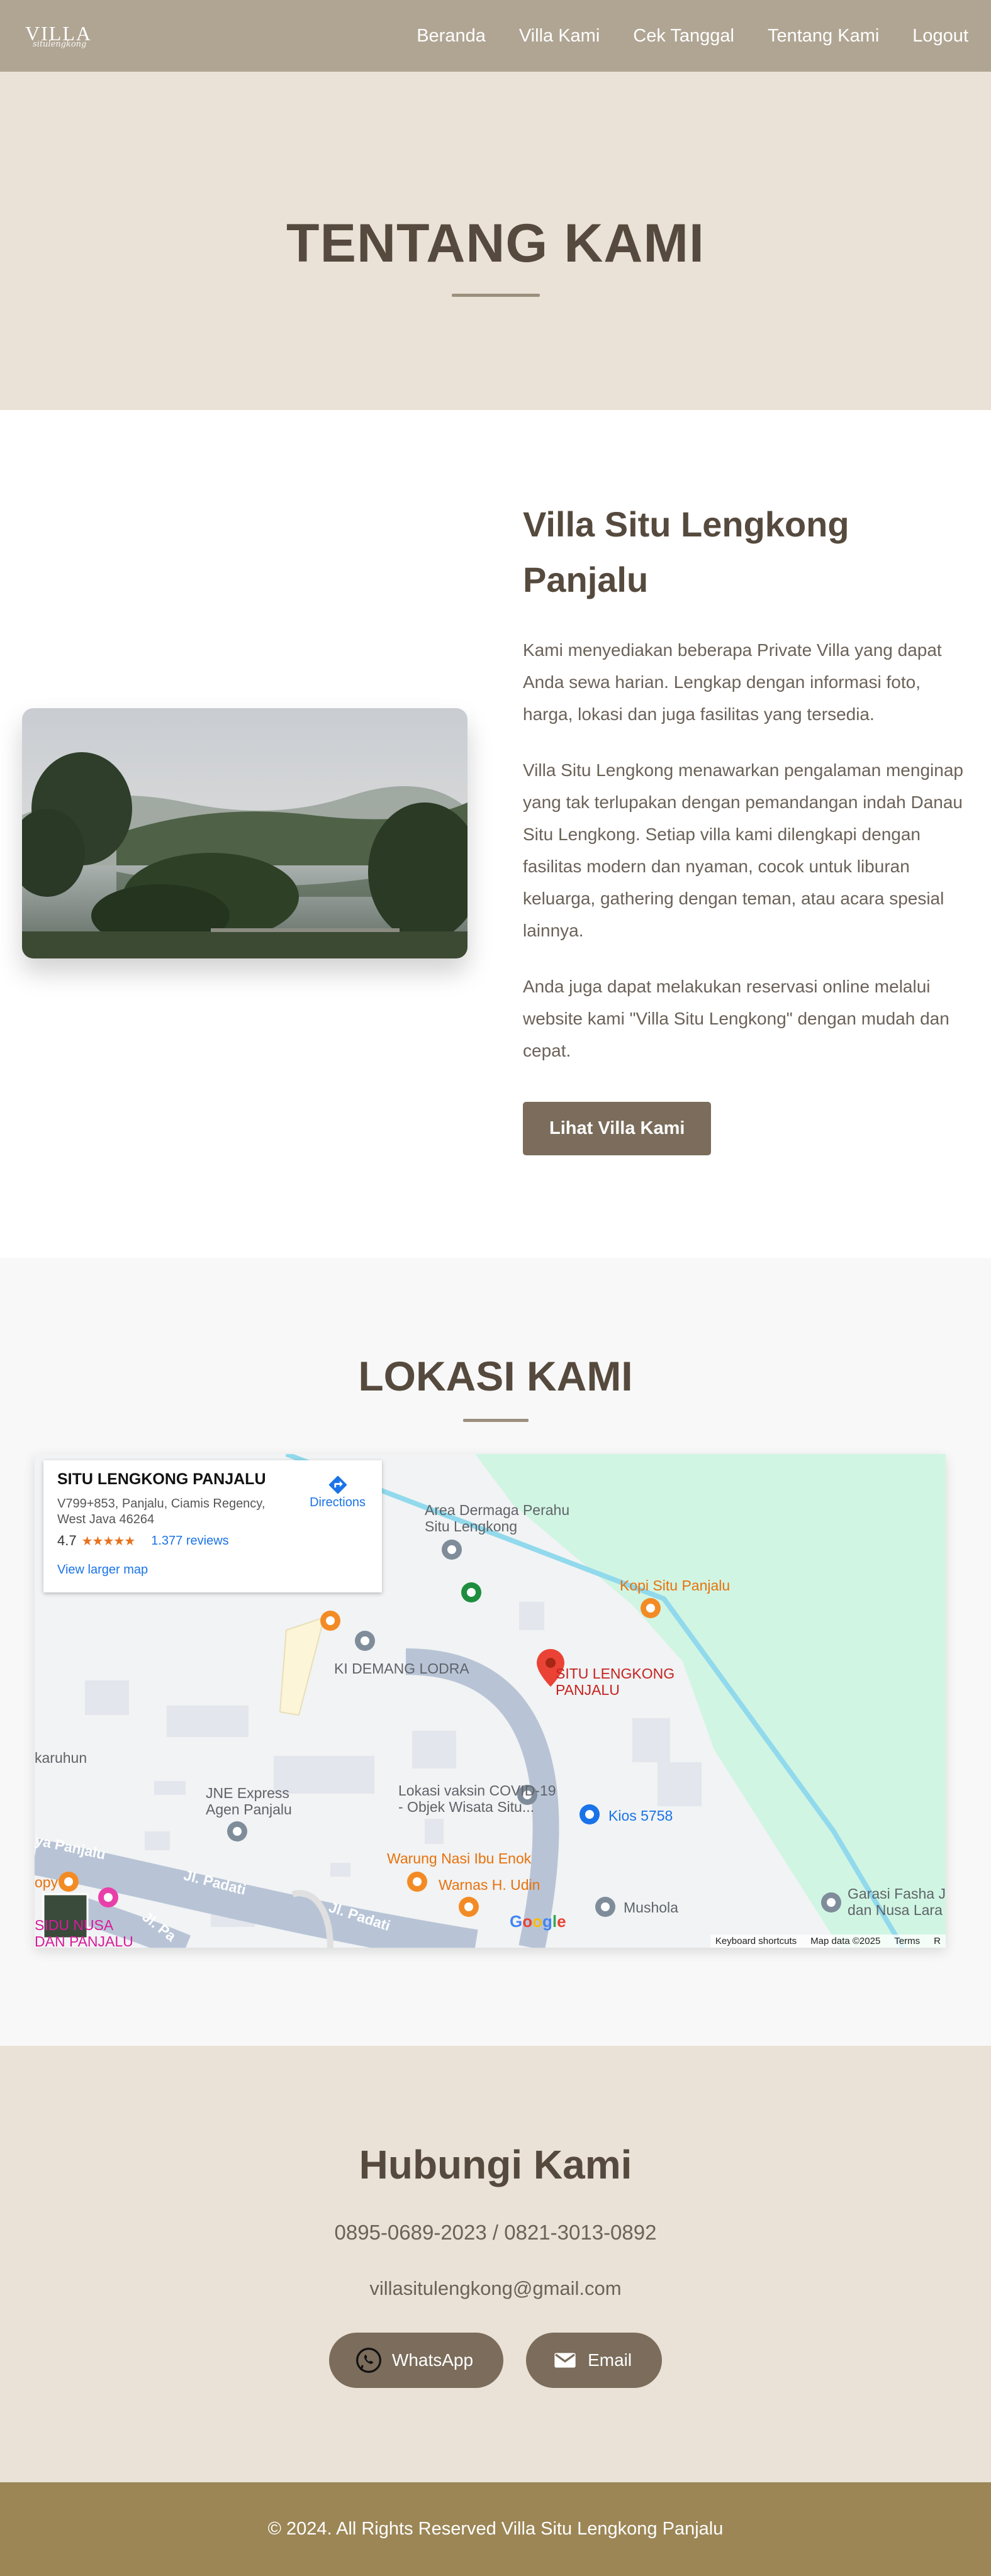 The width and height of the screenshot is (991, 2576). Describe the element at coordinates (845, 1941) in the screenshot. I see `map-data-credit: Map data ©2025` at that location.